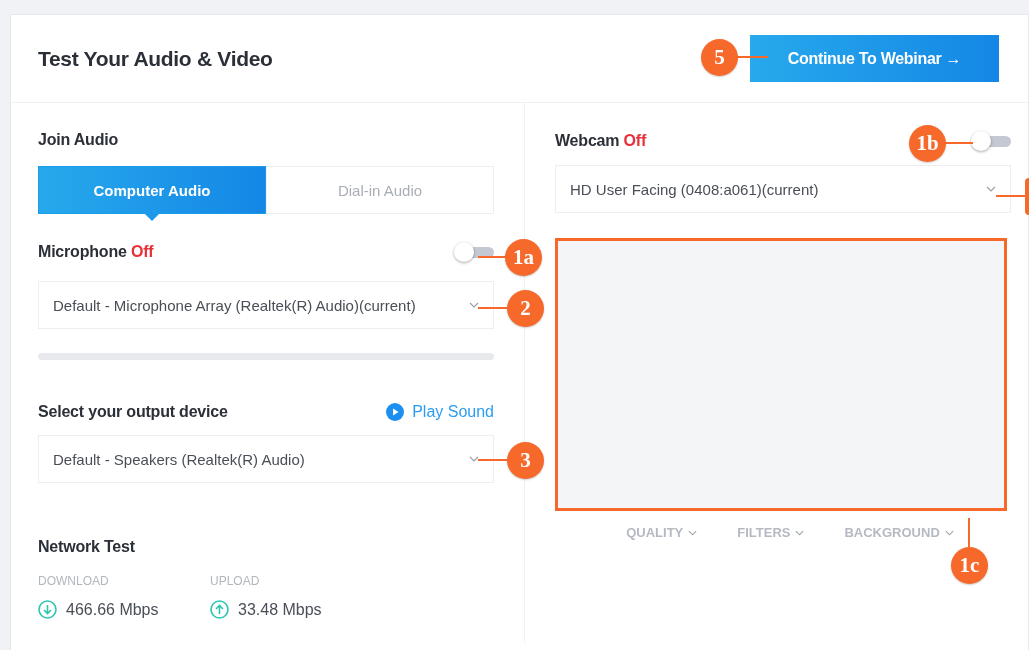  Describe the element at coordinates (380, 190) in the screenshot. I see `audio-tab: Dial-in Audio` at that location.